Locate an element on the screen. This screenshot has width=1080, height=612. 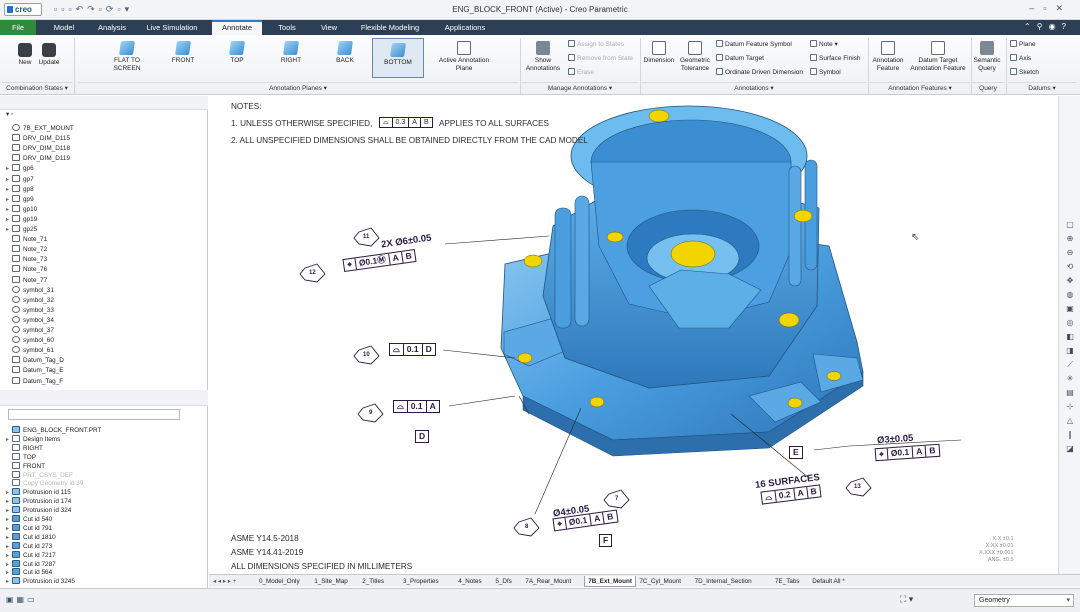
balloon-12: 12 is located at coordinates (312, 273).